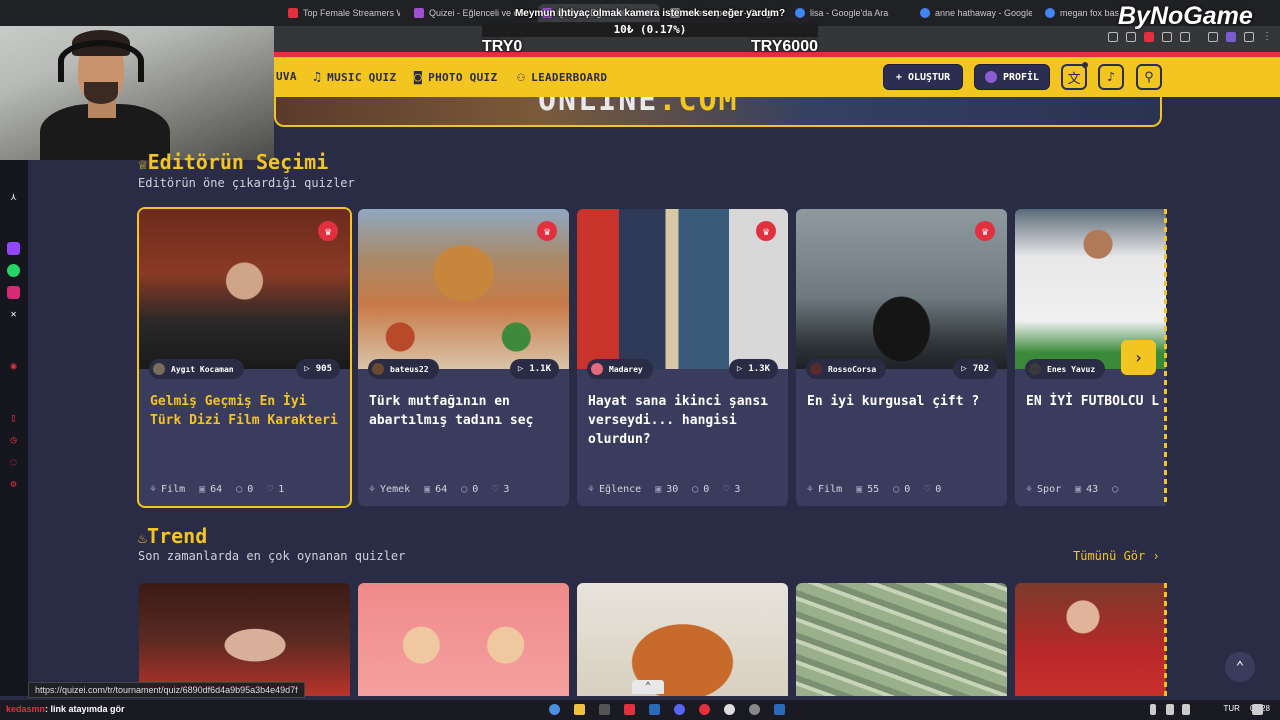 The width and height of the screenshot is (1280, 720). Describe the element at coordinates (403, 369) in the screenshot. I see `author-badge: bateus22` at that location.